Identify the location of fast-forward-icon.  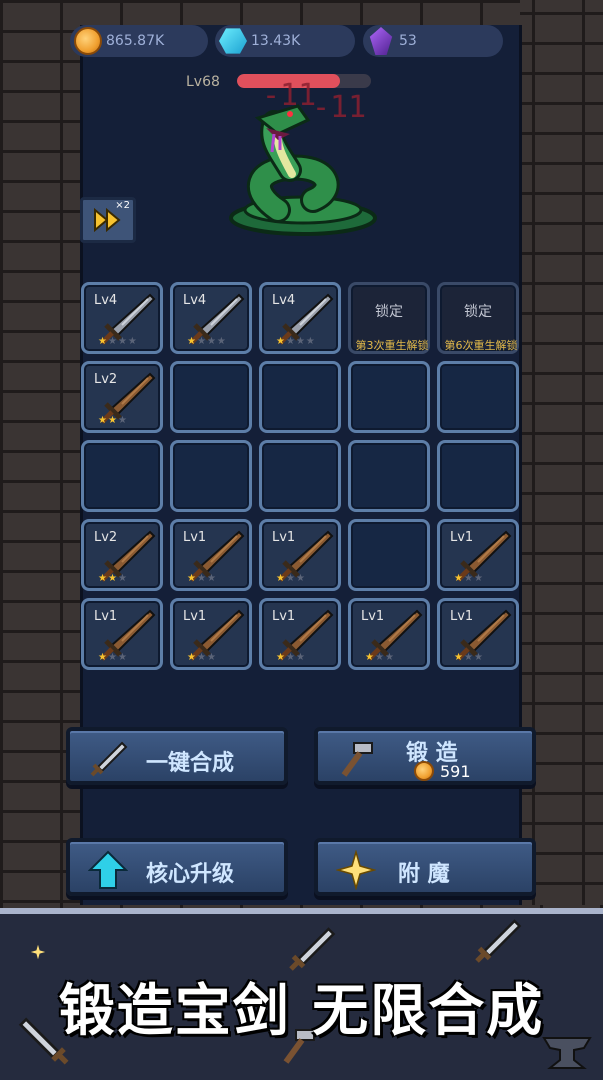
(107, 220).